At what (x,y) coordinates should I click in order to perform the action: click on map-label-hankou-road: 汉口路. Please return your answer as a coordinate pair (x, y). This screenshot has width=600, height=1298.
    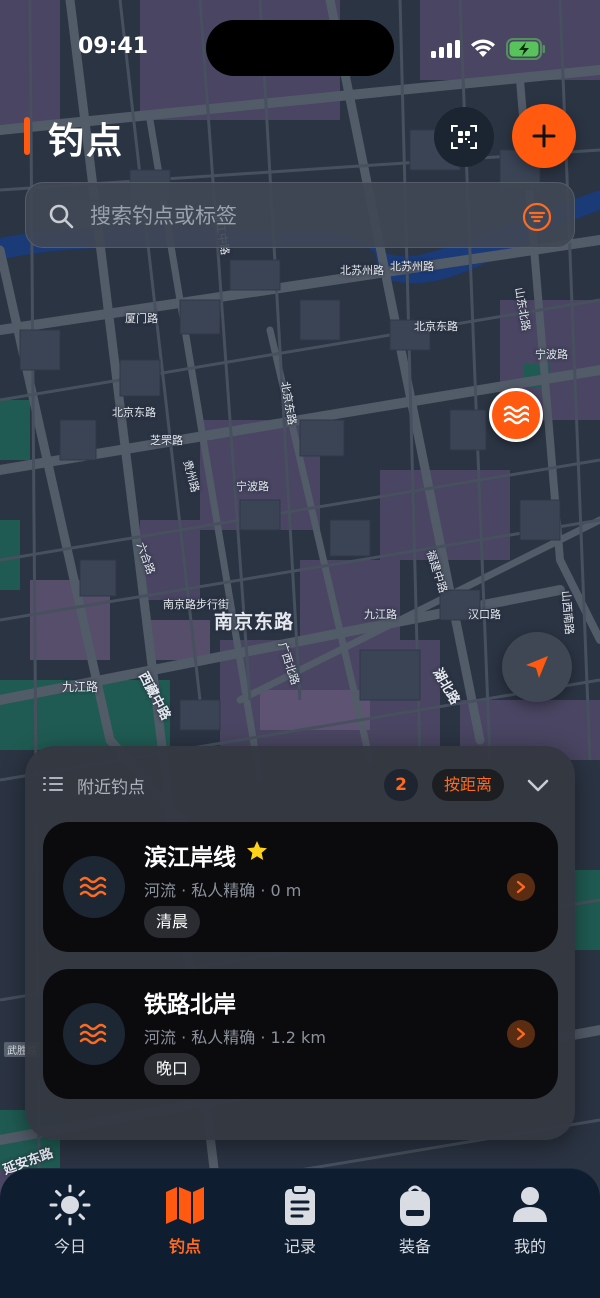
    Looking at the image, I should click on (484, 614).